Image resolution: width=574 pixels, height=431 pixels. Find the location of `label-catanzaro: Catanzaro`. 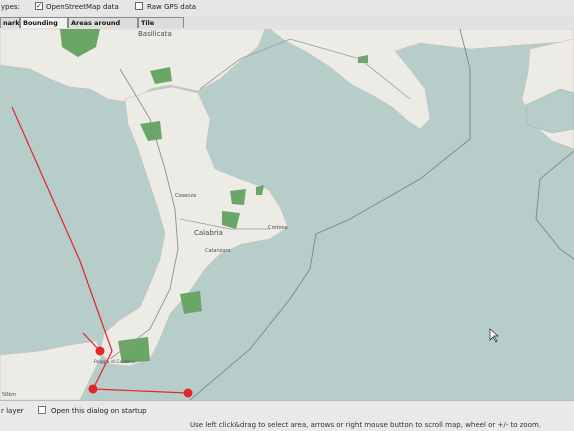

label-catanzaro: Catanzaro is located at coordinates (217, 251).